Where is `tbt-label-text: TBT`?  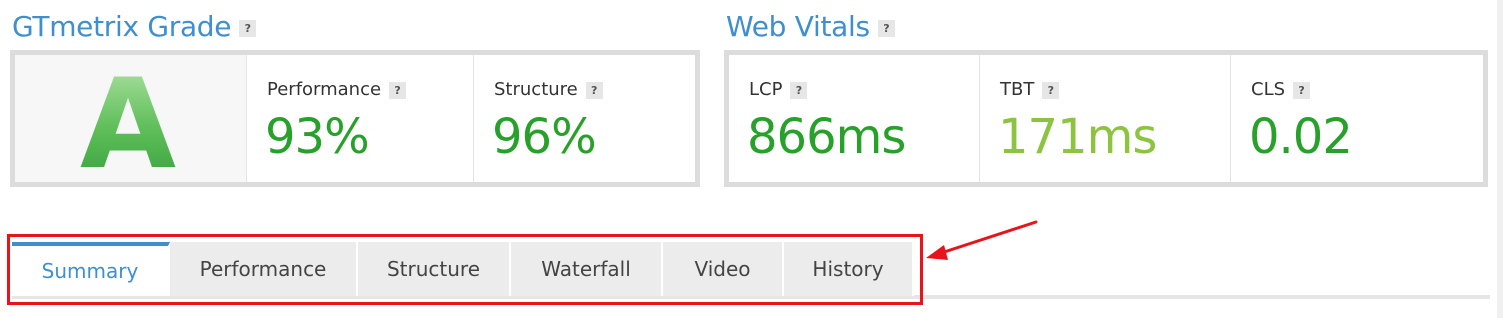 tbt-label-text: TBT is located at coordinates (1017, 89).